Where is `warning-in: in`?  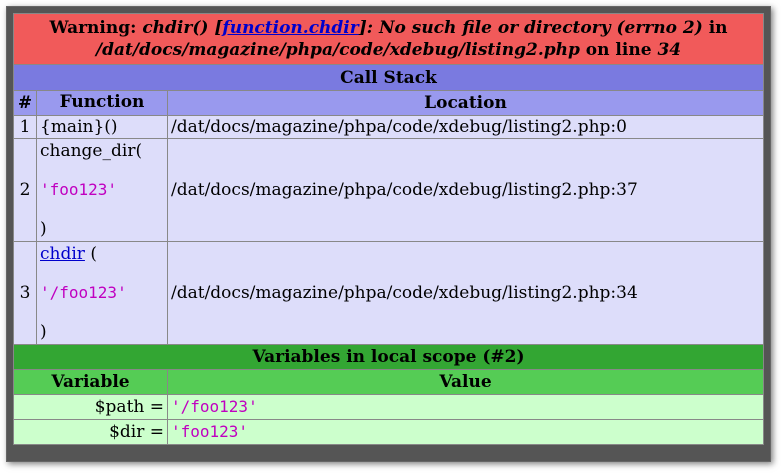 warning-in: in is located at coordinates (718, 28).